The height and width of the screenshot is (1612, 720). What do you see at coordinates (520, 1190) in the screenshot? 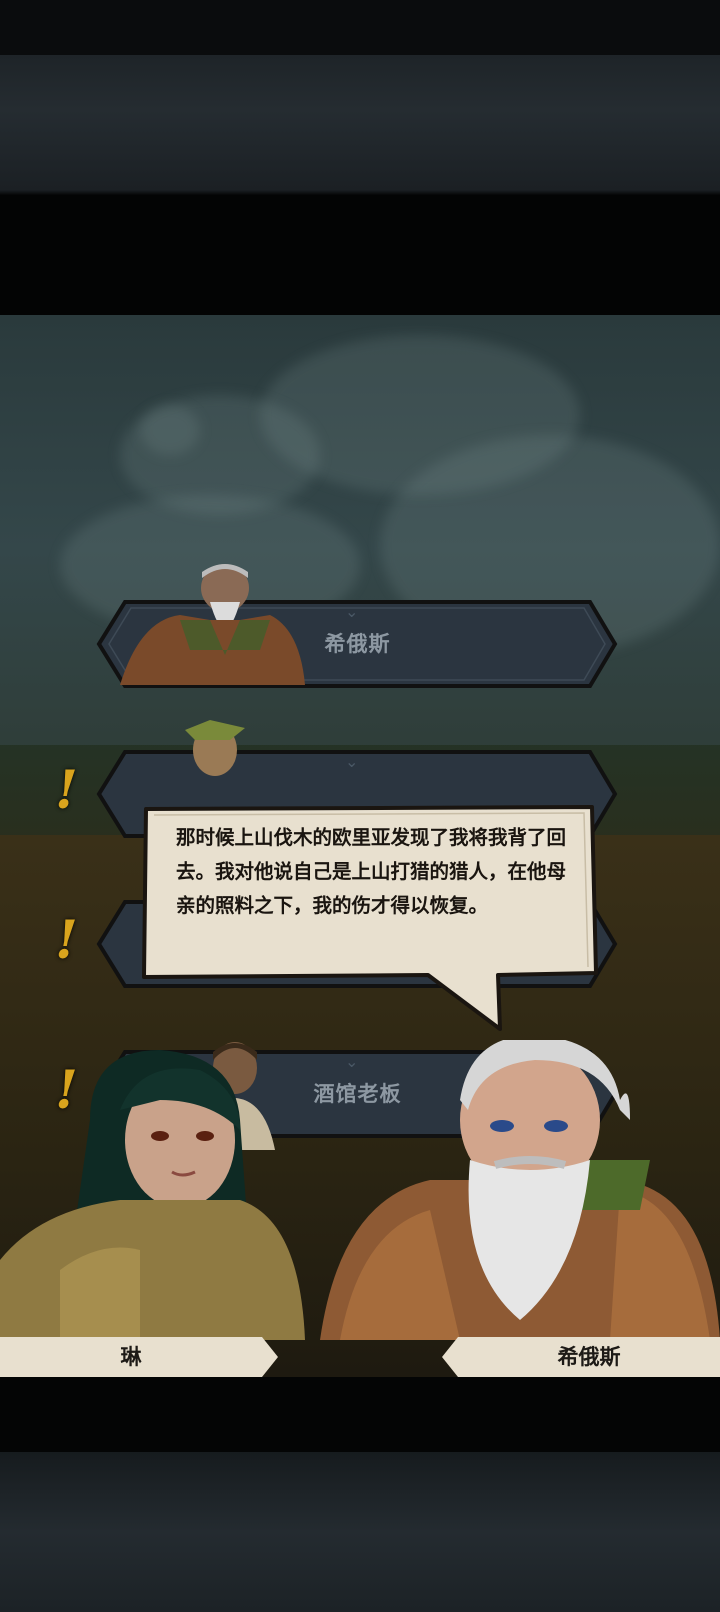
I see `speaker-portrait-right` at bounding box center [520, 1190].